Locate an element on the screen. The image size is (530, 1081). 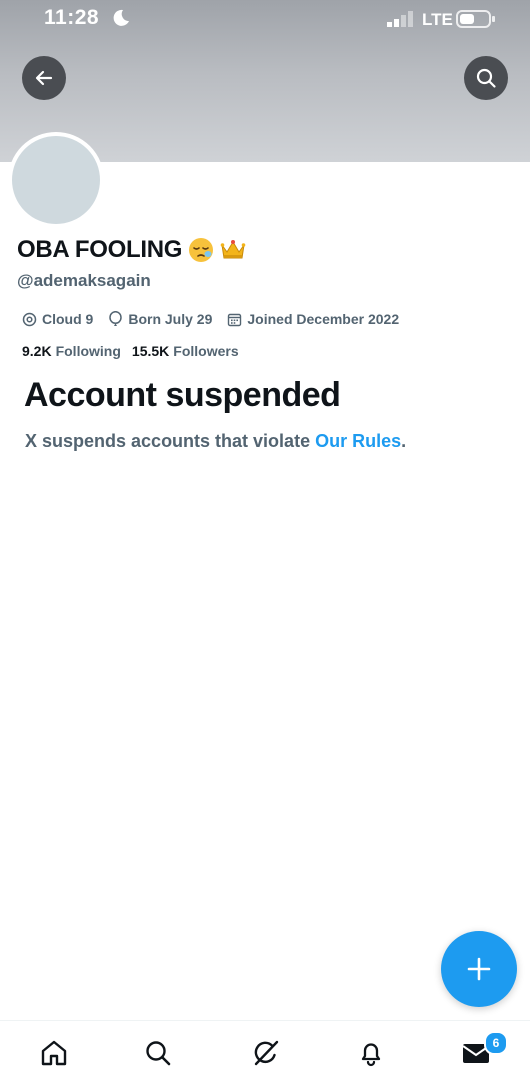
birthday-text: Born July 29 is located at coordinates (170, 319).